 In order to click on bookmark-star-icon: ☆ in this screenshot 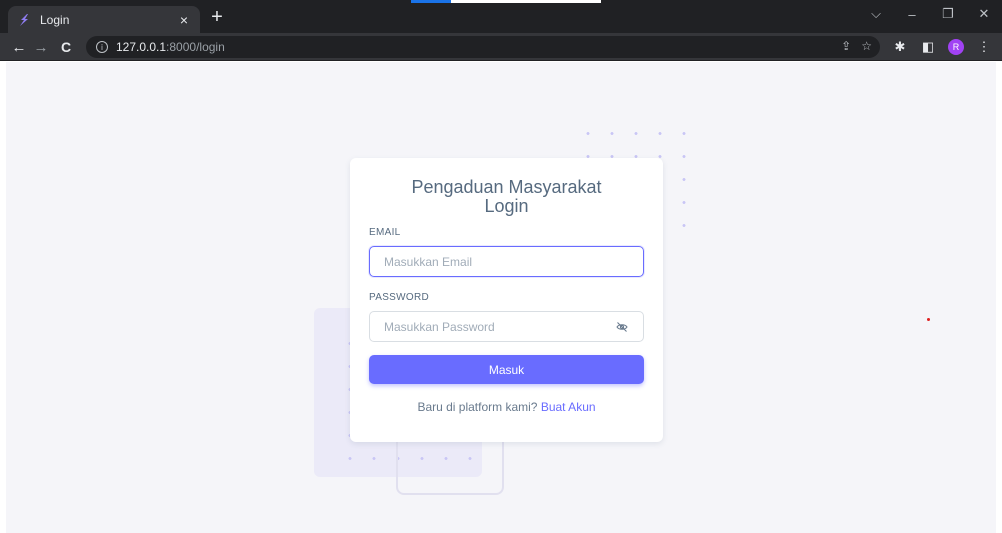, I will do `click(866, 46)`.